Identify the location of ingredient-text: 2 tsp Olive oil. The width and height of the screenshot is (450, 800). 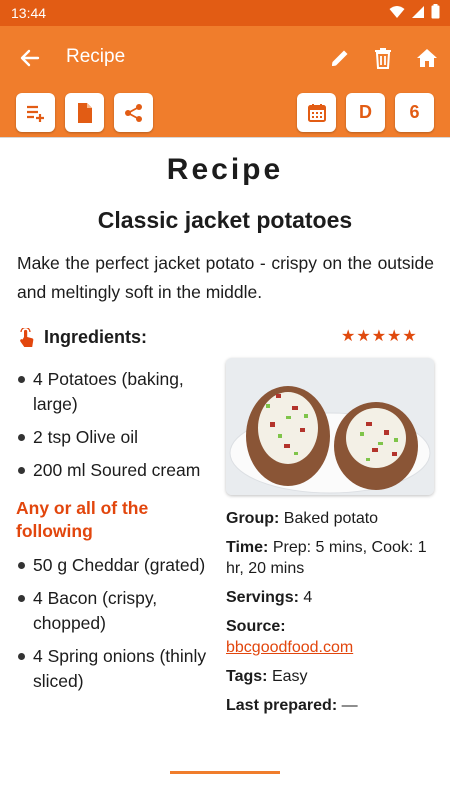
(86, 437).